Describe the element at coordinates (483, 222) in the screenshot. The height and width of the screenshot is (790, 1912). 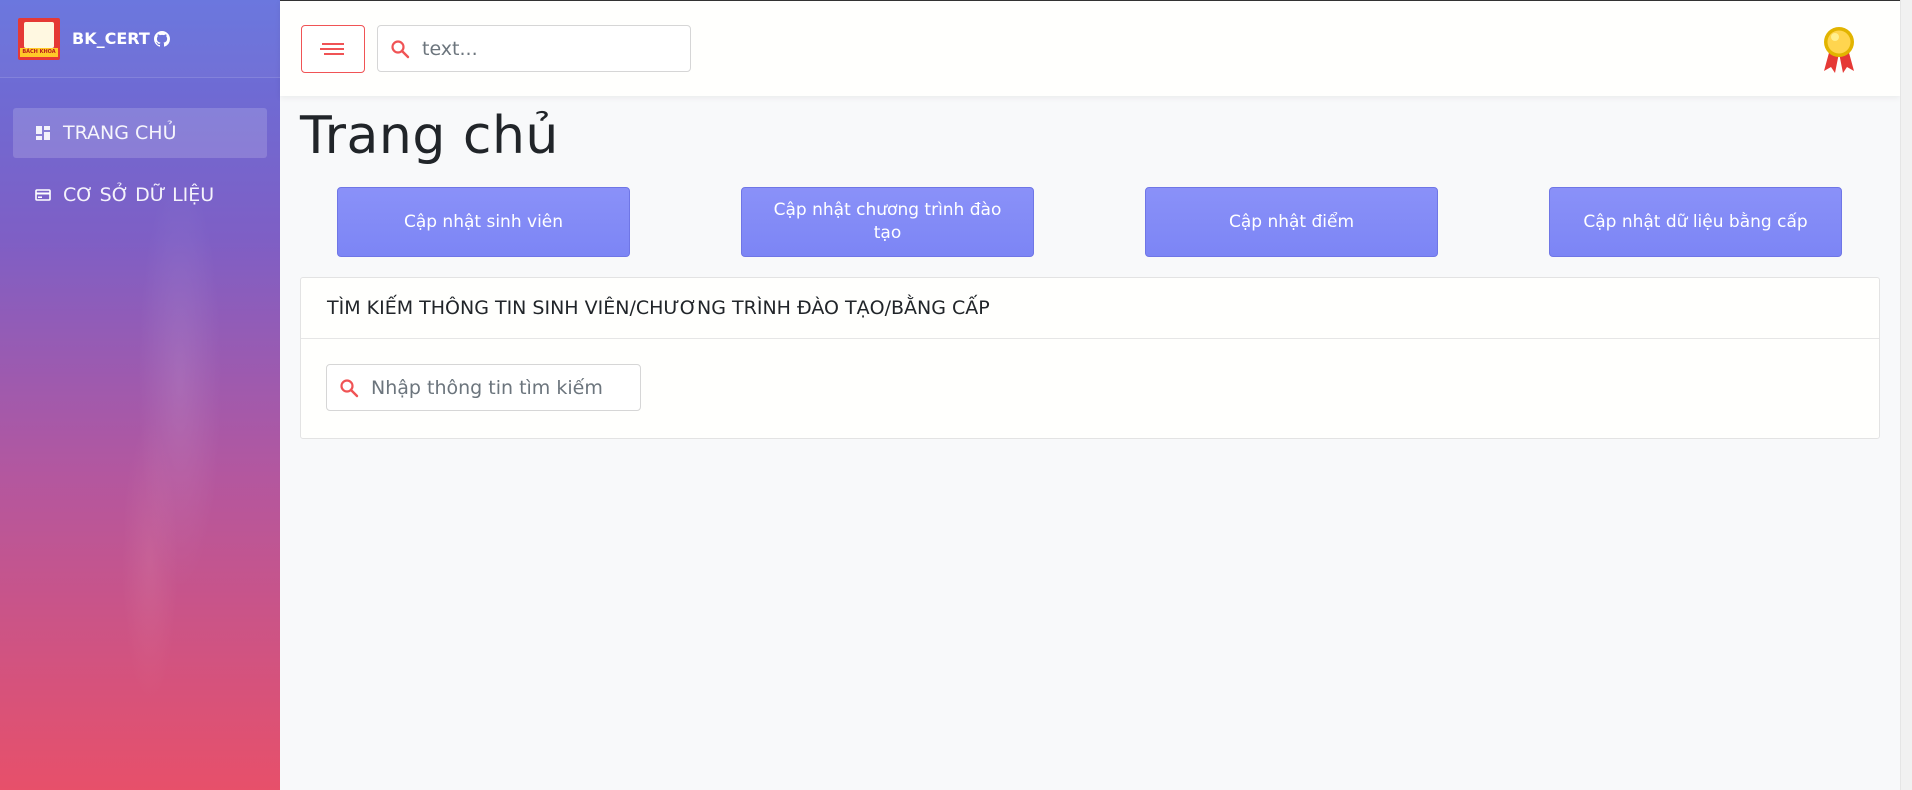
I see `update-students-button: Cập nhật sinh viên` at that location.